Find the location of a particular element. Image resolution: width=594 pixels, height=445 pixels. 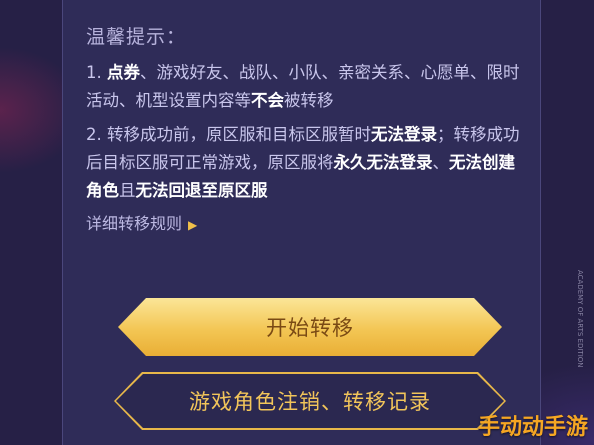

item1-text-end: 被转移 is located at coordinates (309, 100).